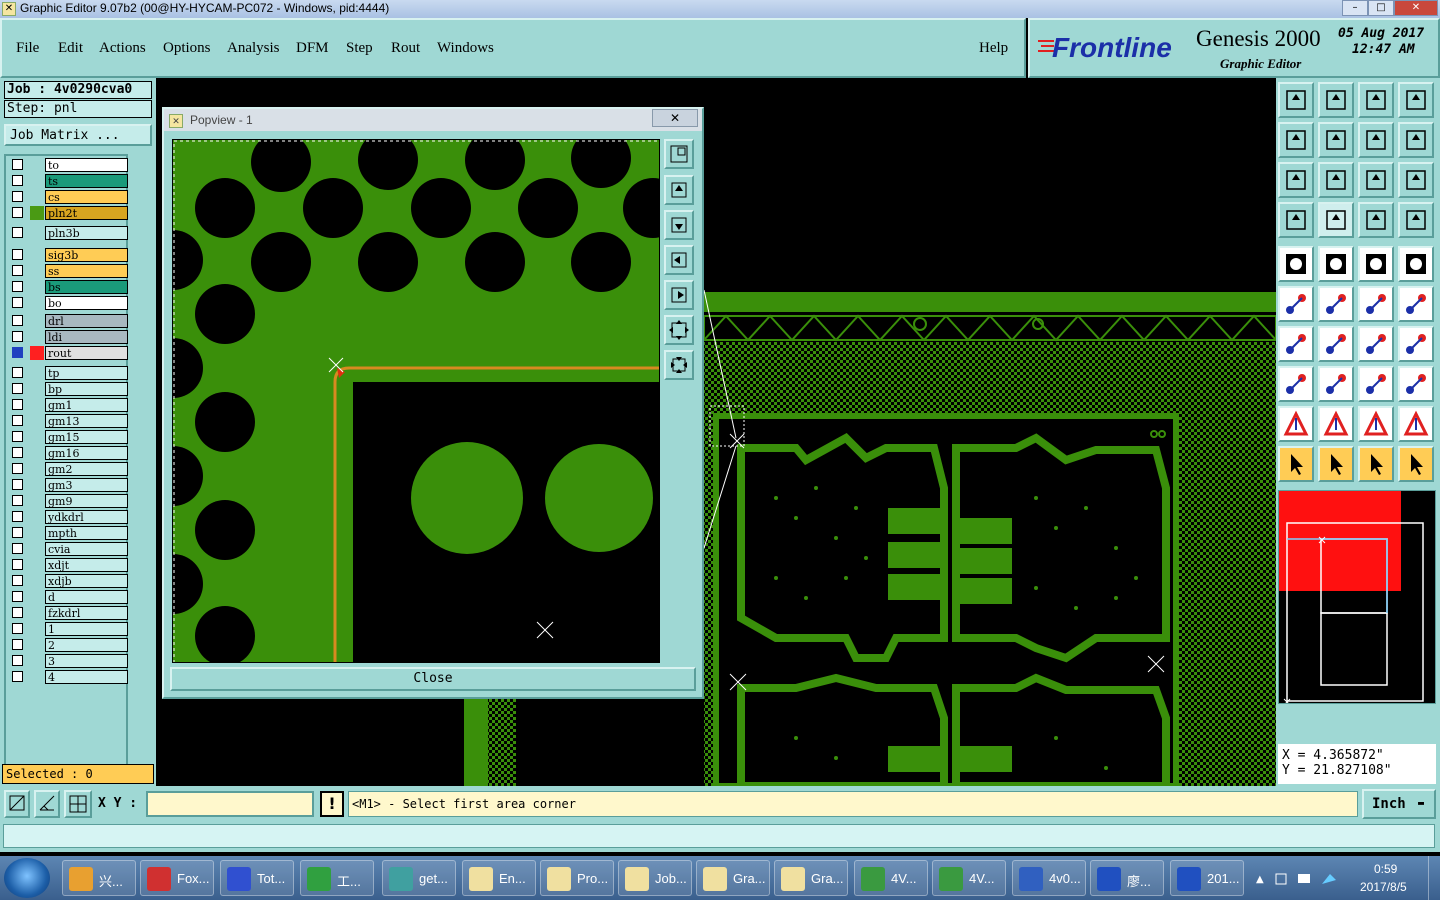 This screenshot has width=1440, height=900. What do you see at coordinates (86, 517) in the screenshot?
I see `layer-name: ydkdrl` at bounding box center [86, 517].